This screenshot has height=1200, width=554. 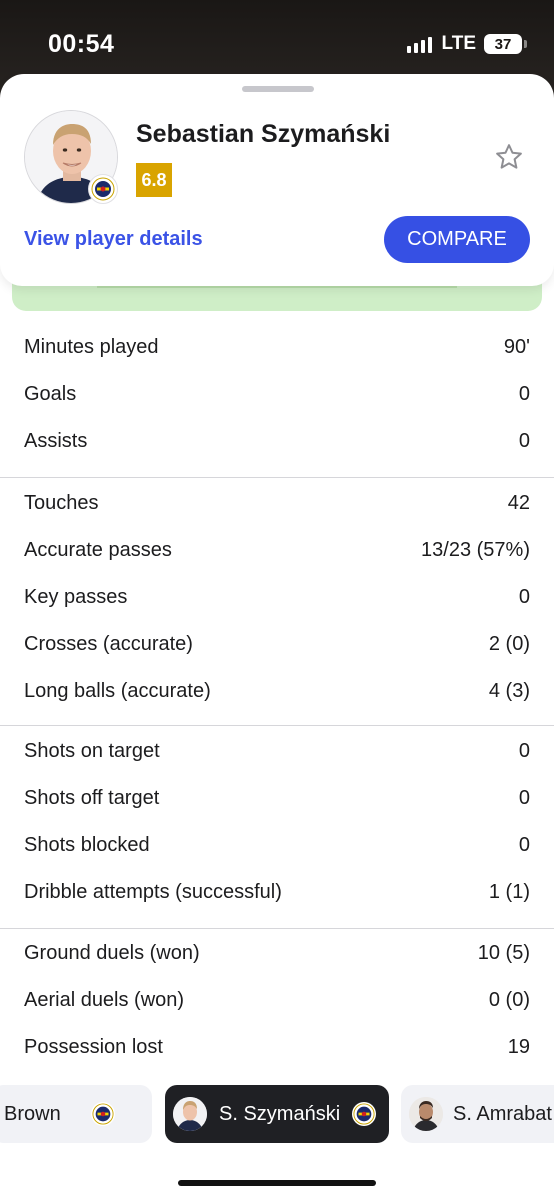 What do you see at coordinates (458, 43) in the screenshot?
I see `network-type: LTE` at bounding box center [458, 43].